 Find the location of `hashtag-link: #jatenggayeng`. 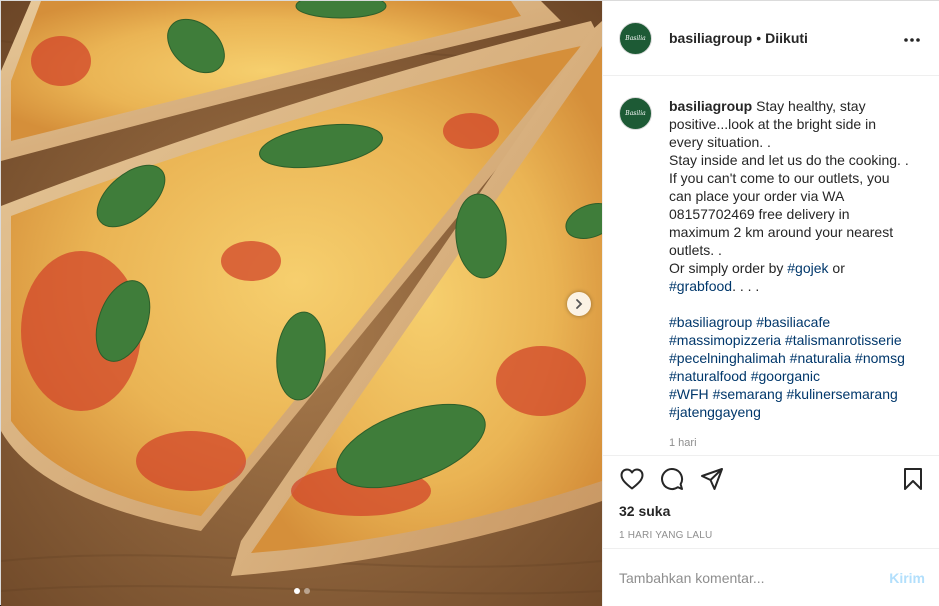

hashtag-link: #jatenggayeng is located at coordinates (715, 412).